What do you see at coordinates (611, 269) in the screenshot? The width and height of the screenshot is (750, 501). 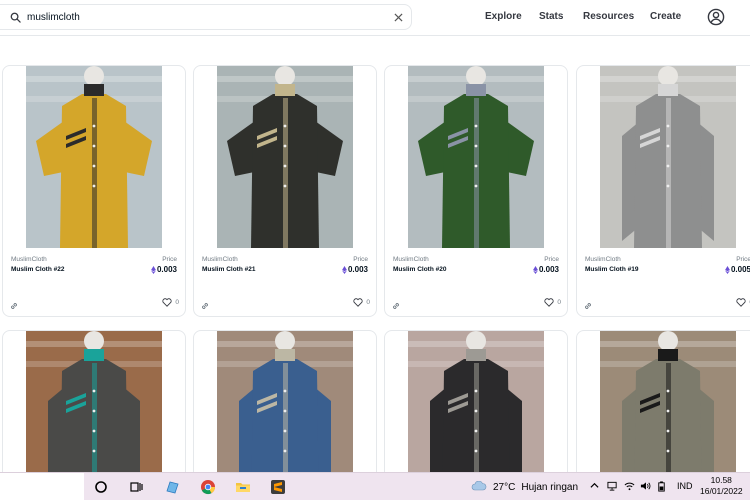 I see `item-name: Muslim Cloth #19` at bounding box center [611, 269].